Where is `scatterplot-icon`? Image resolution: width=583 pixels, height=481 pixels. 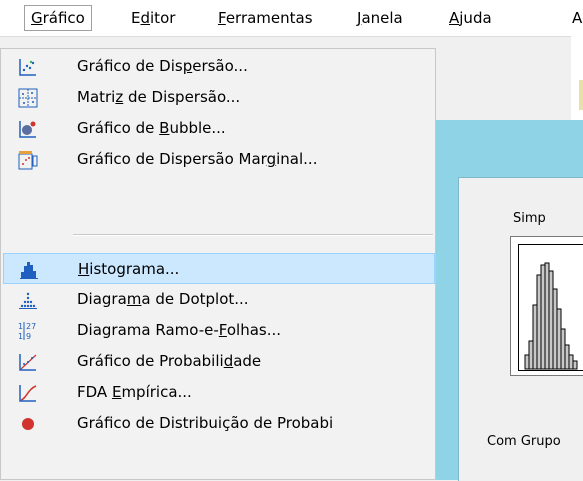 scatterplot-icon is located at coordinates (27, 67).